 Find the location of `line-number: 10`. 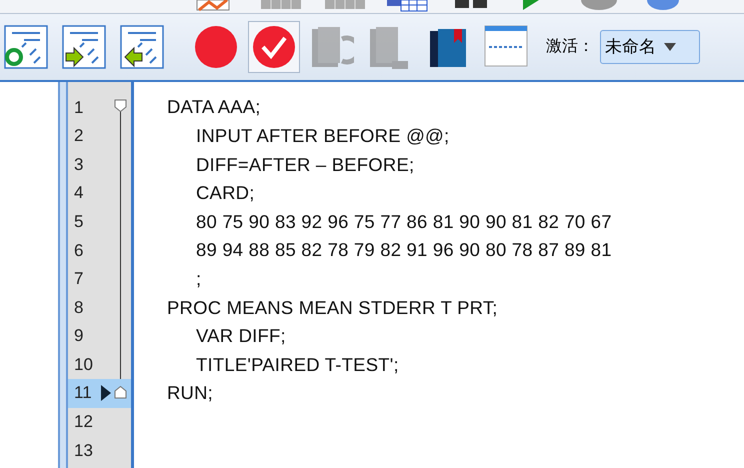

line-number: 10 is located at coordinates (83, 365).